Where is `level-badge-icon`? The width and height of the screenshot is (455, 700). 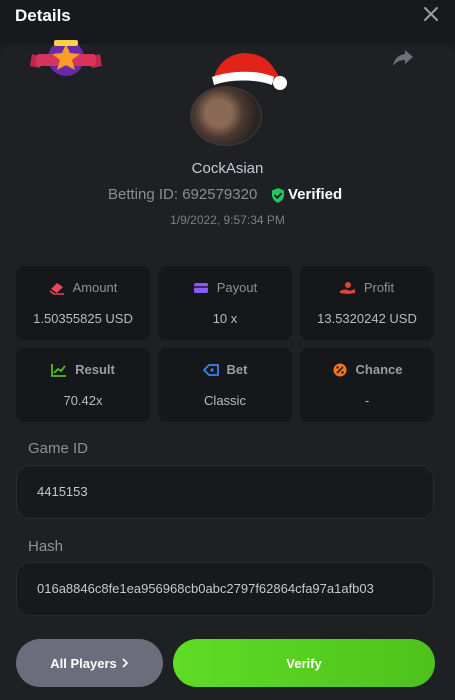 level-badge-icon is located at coordinates (66, 58).